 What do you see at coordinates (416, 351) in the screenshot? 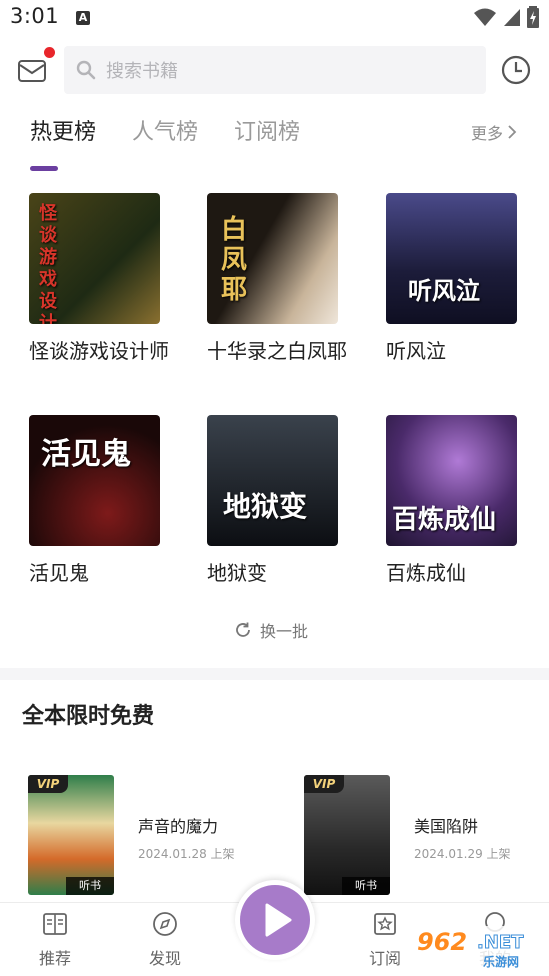
I see `book-title: 听风泣` at bounding box center [416, 351].